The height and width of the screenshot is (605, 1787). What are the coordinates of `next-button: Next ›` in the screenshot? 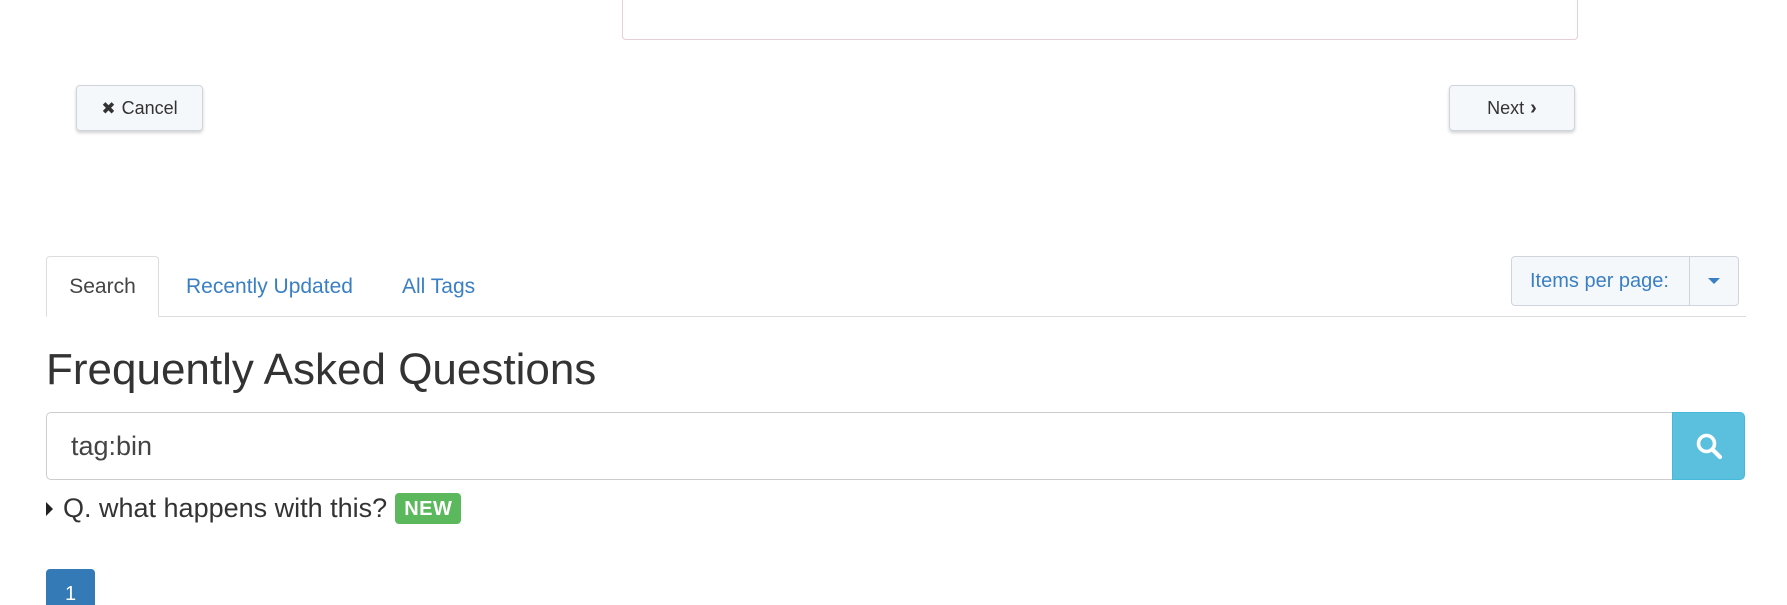 It's located at (1512, 108).